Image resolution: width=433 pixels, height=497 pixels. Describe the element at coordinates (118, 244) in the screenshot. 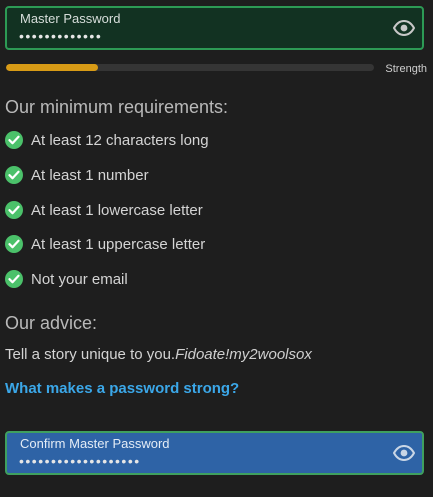

I see `requirement-label: At least 1 uppercase letter` at that location.